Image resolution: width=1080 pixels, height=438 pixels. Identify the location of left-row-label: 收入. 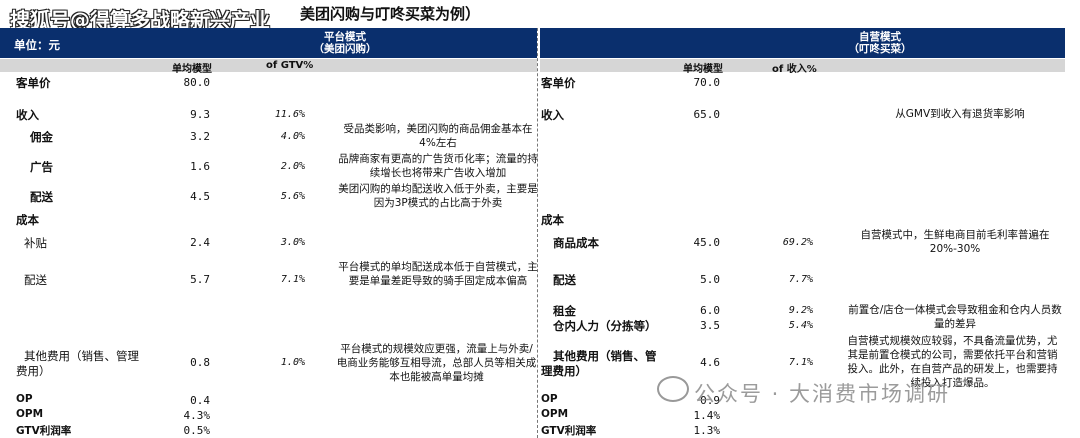
(27, 115).